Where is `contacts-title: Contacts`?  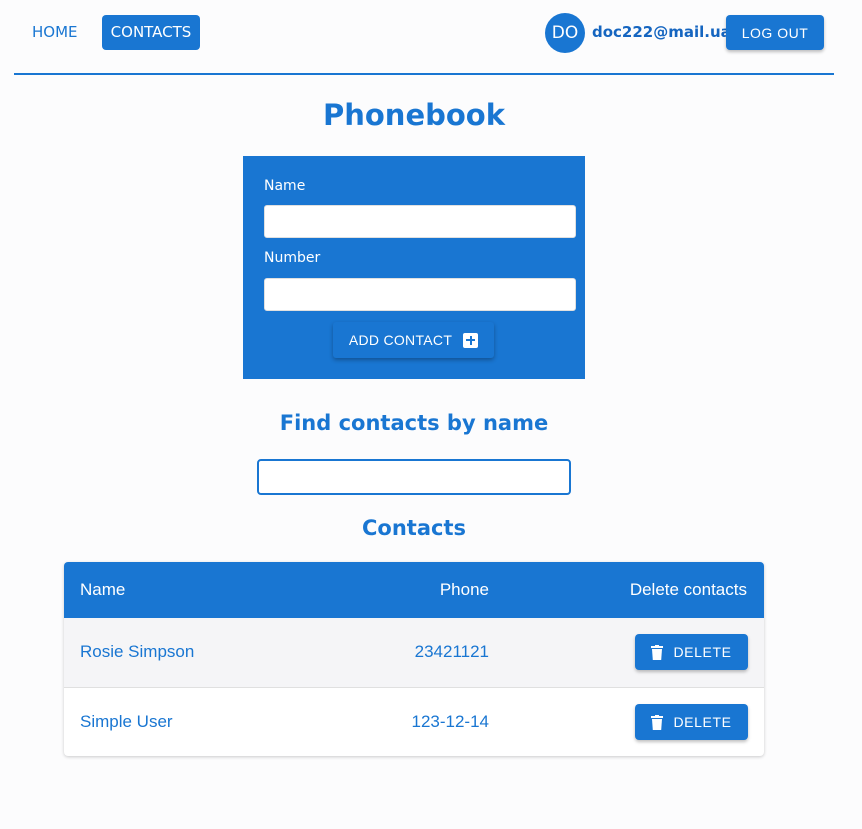
contacts-title: Contacts is located at coordinates (414, 528).